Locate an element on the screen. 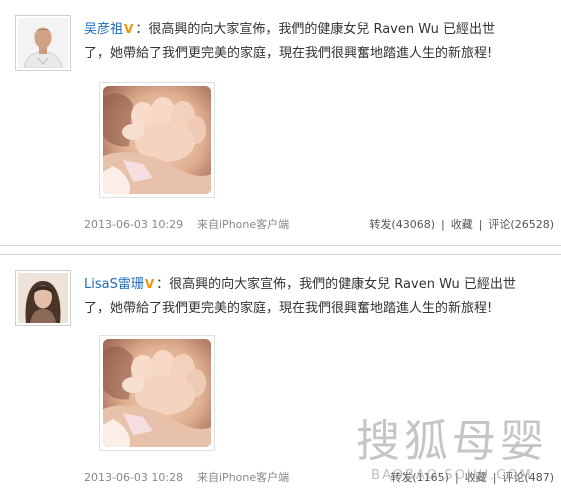 The width and height of the screenshot is (561, 498). author-name: 吴彦祖 is located at coordinates (103, 29).